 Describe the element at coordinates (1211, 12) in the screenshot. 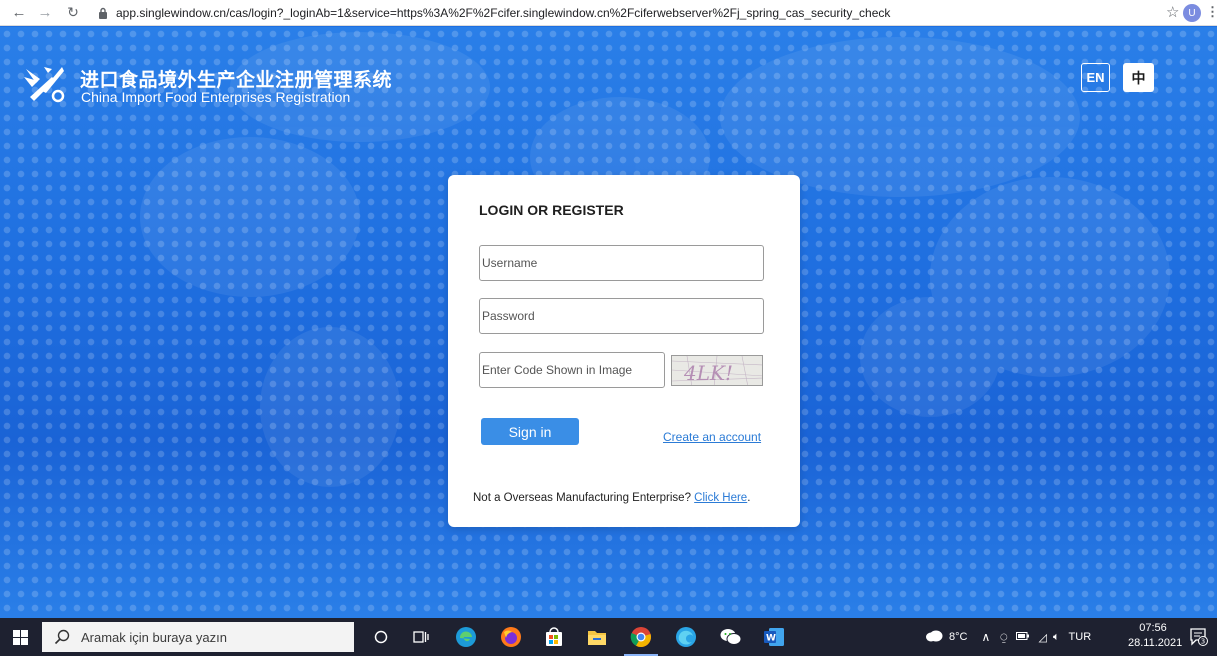

I see `kebab-menu-icon: ⋮` at that location.